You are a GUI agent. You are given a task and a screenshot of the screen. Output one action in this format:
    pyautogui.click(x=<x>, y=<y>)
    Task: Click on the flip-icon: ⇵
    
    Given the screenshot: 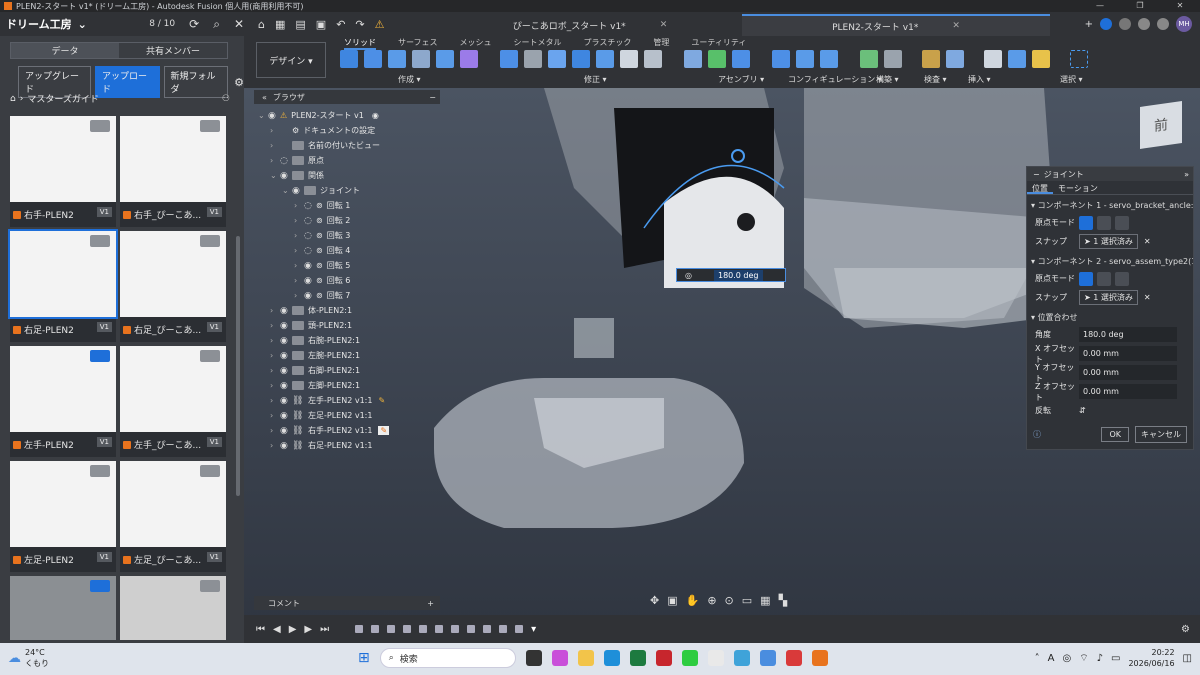 What is the action you would take?
    pyautogui.click(x=1082, y=410)
    